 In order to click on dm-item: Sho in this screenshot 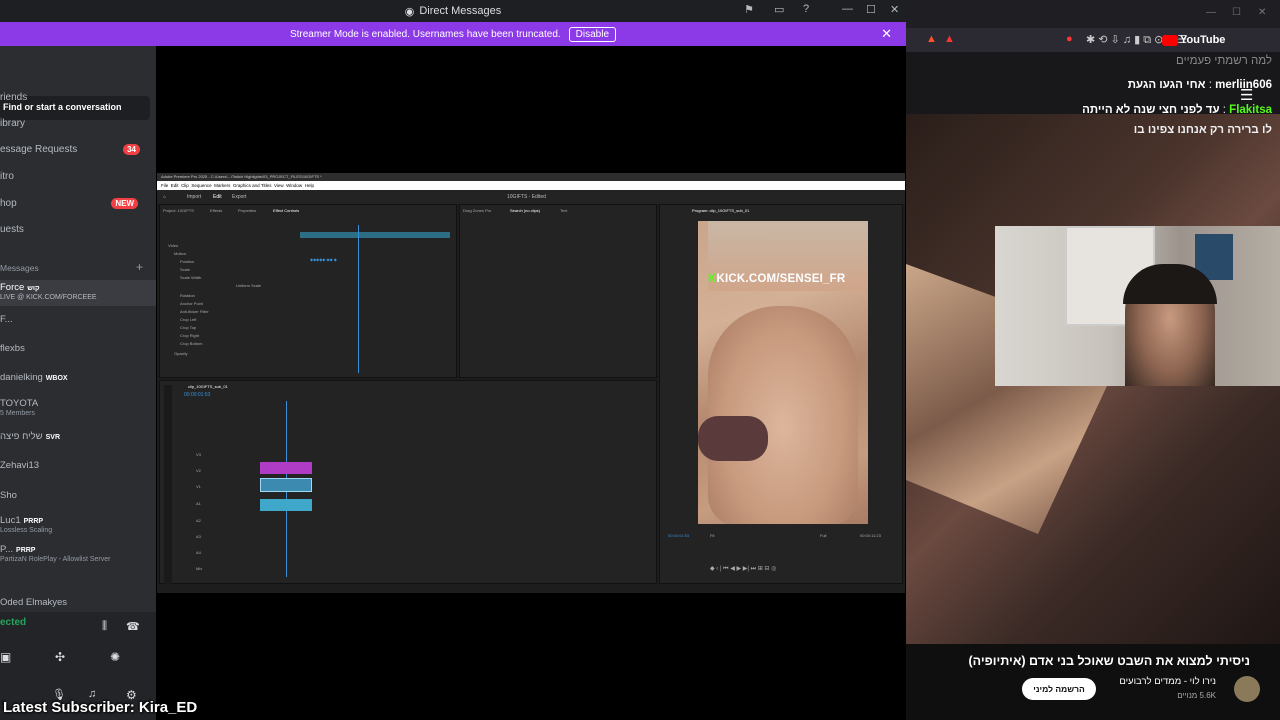, I will do `click(78, 495)`.